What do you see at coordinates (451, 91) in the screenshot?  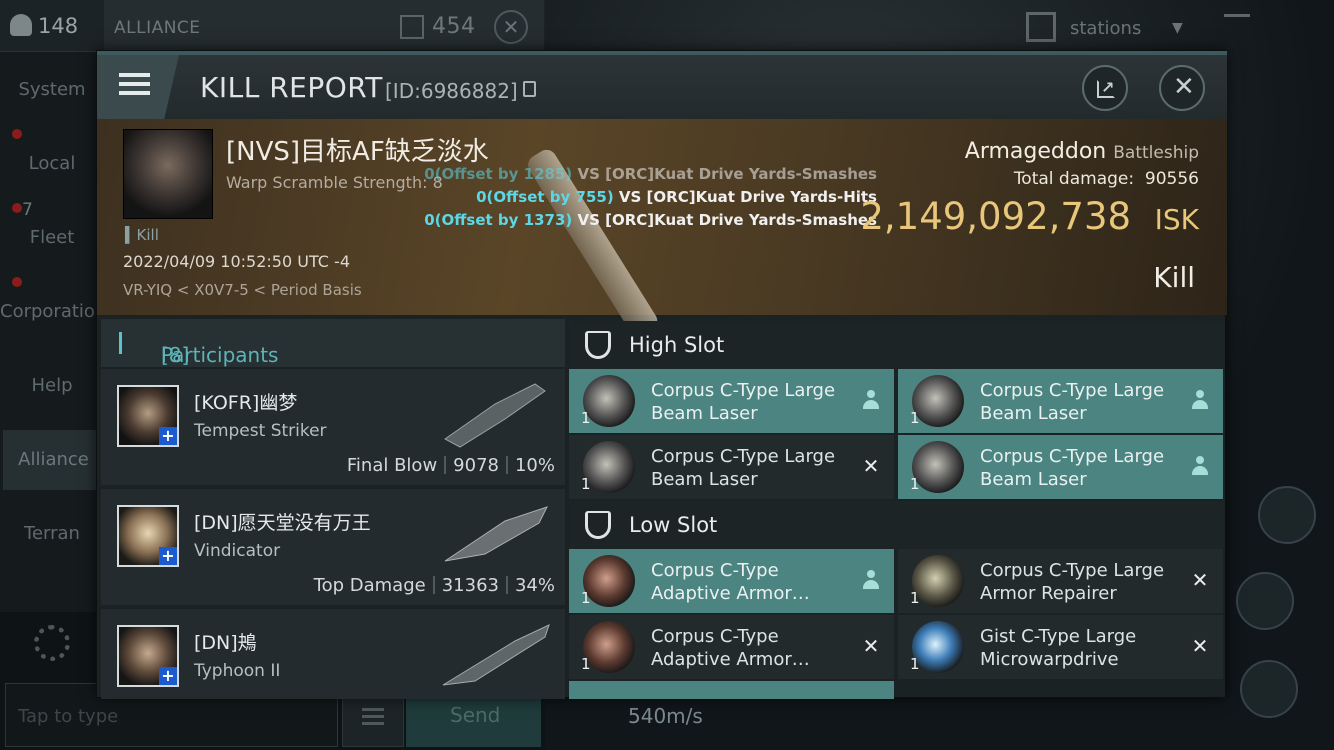 I see `report-id: [ID:6986882]` at bounding box center [451, 91].